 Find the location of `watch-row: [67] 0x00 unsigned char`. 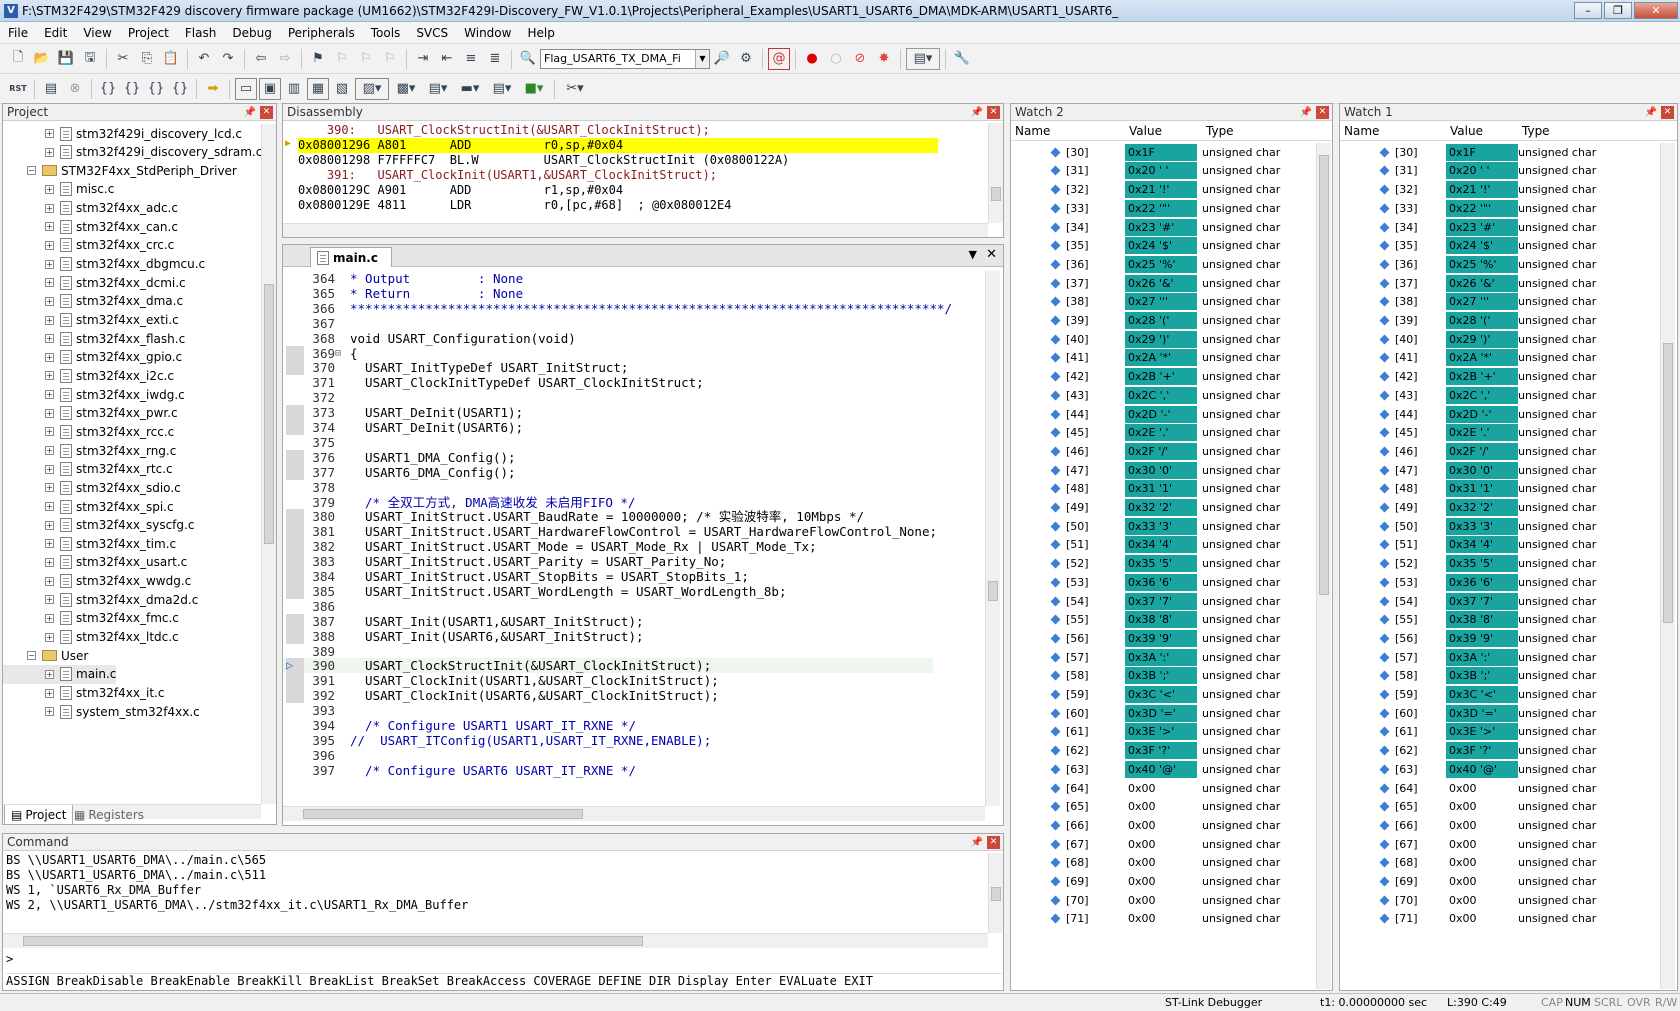

watch-row: [67] 0x00 unsigned char is located at coordinates (1163, 844).